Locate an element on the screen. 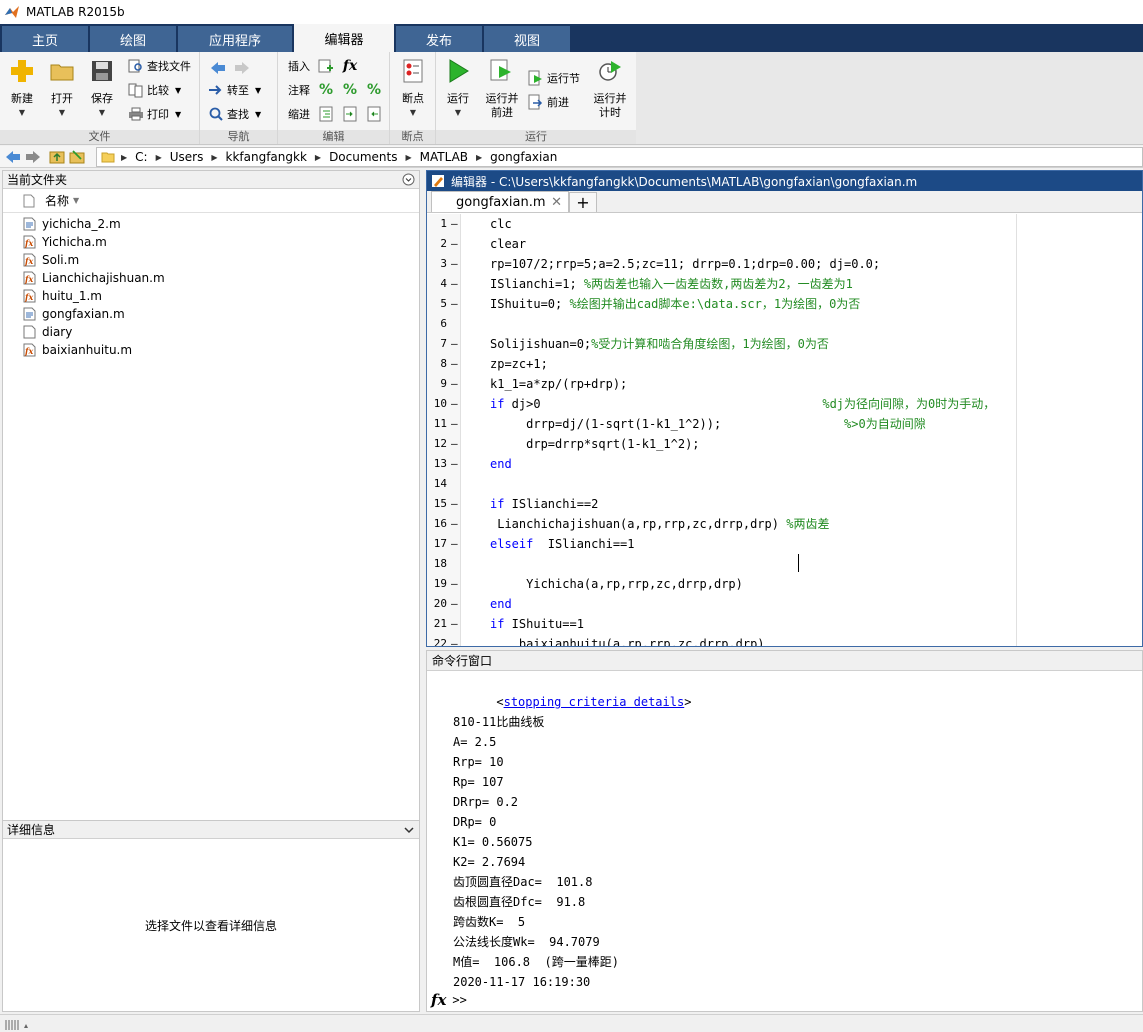 Image resolution: width=1143 pixels, height=1032 pixels. breadcrumb-matlab: MATLAB is located at coordinates (444, 157).